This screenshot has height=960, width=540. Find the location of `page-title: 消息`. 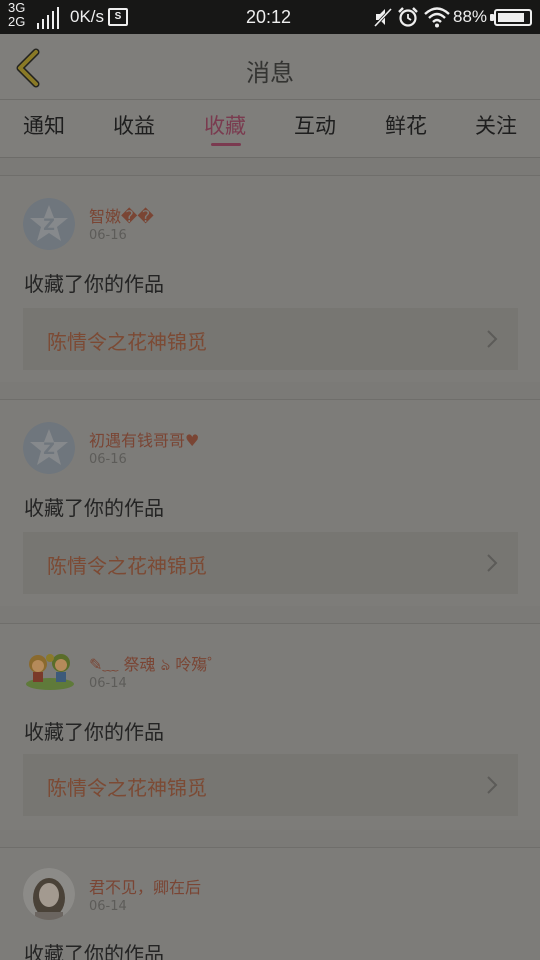

page-title: 消息 is located at coordinates (270, 73).